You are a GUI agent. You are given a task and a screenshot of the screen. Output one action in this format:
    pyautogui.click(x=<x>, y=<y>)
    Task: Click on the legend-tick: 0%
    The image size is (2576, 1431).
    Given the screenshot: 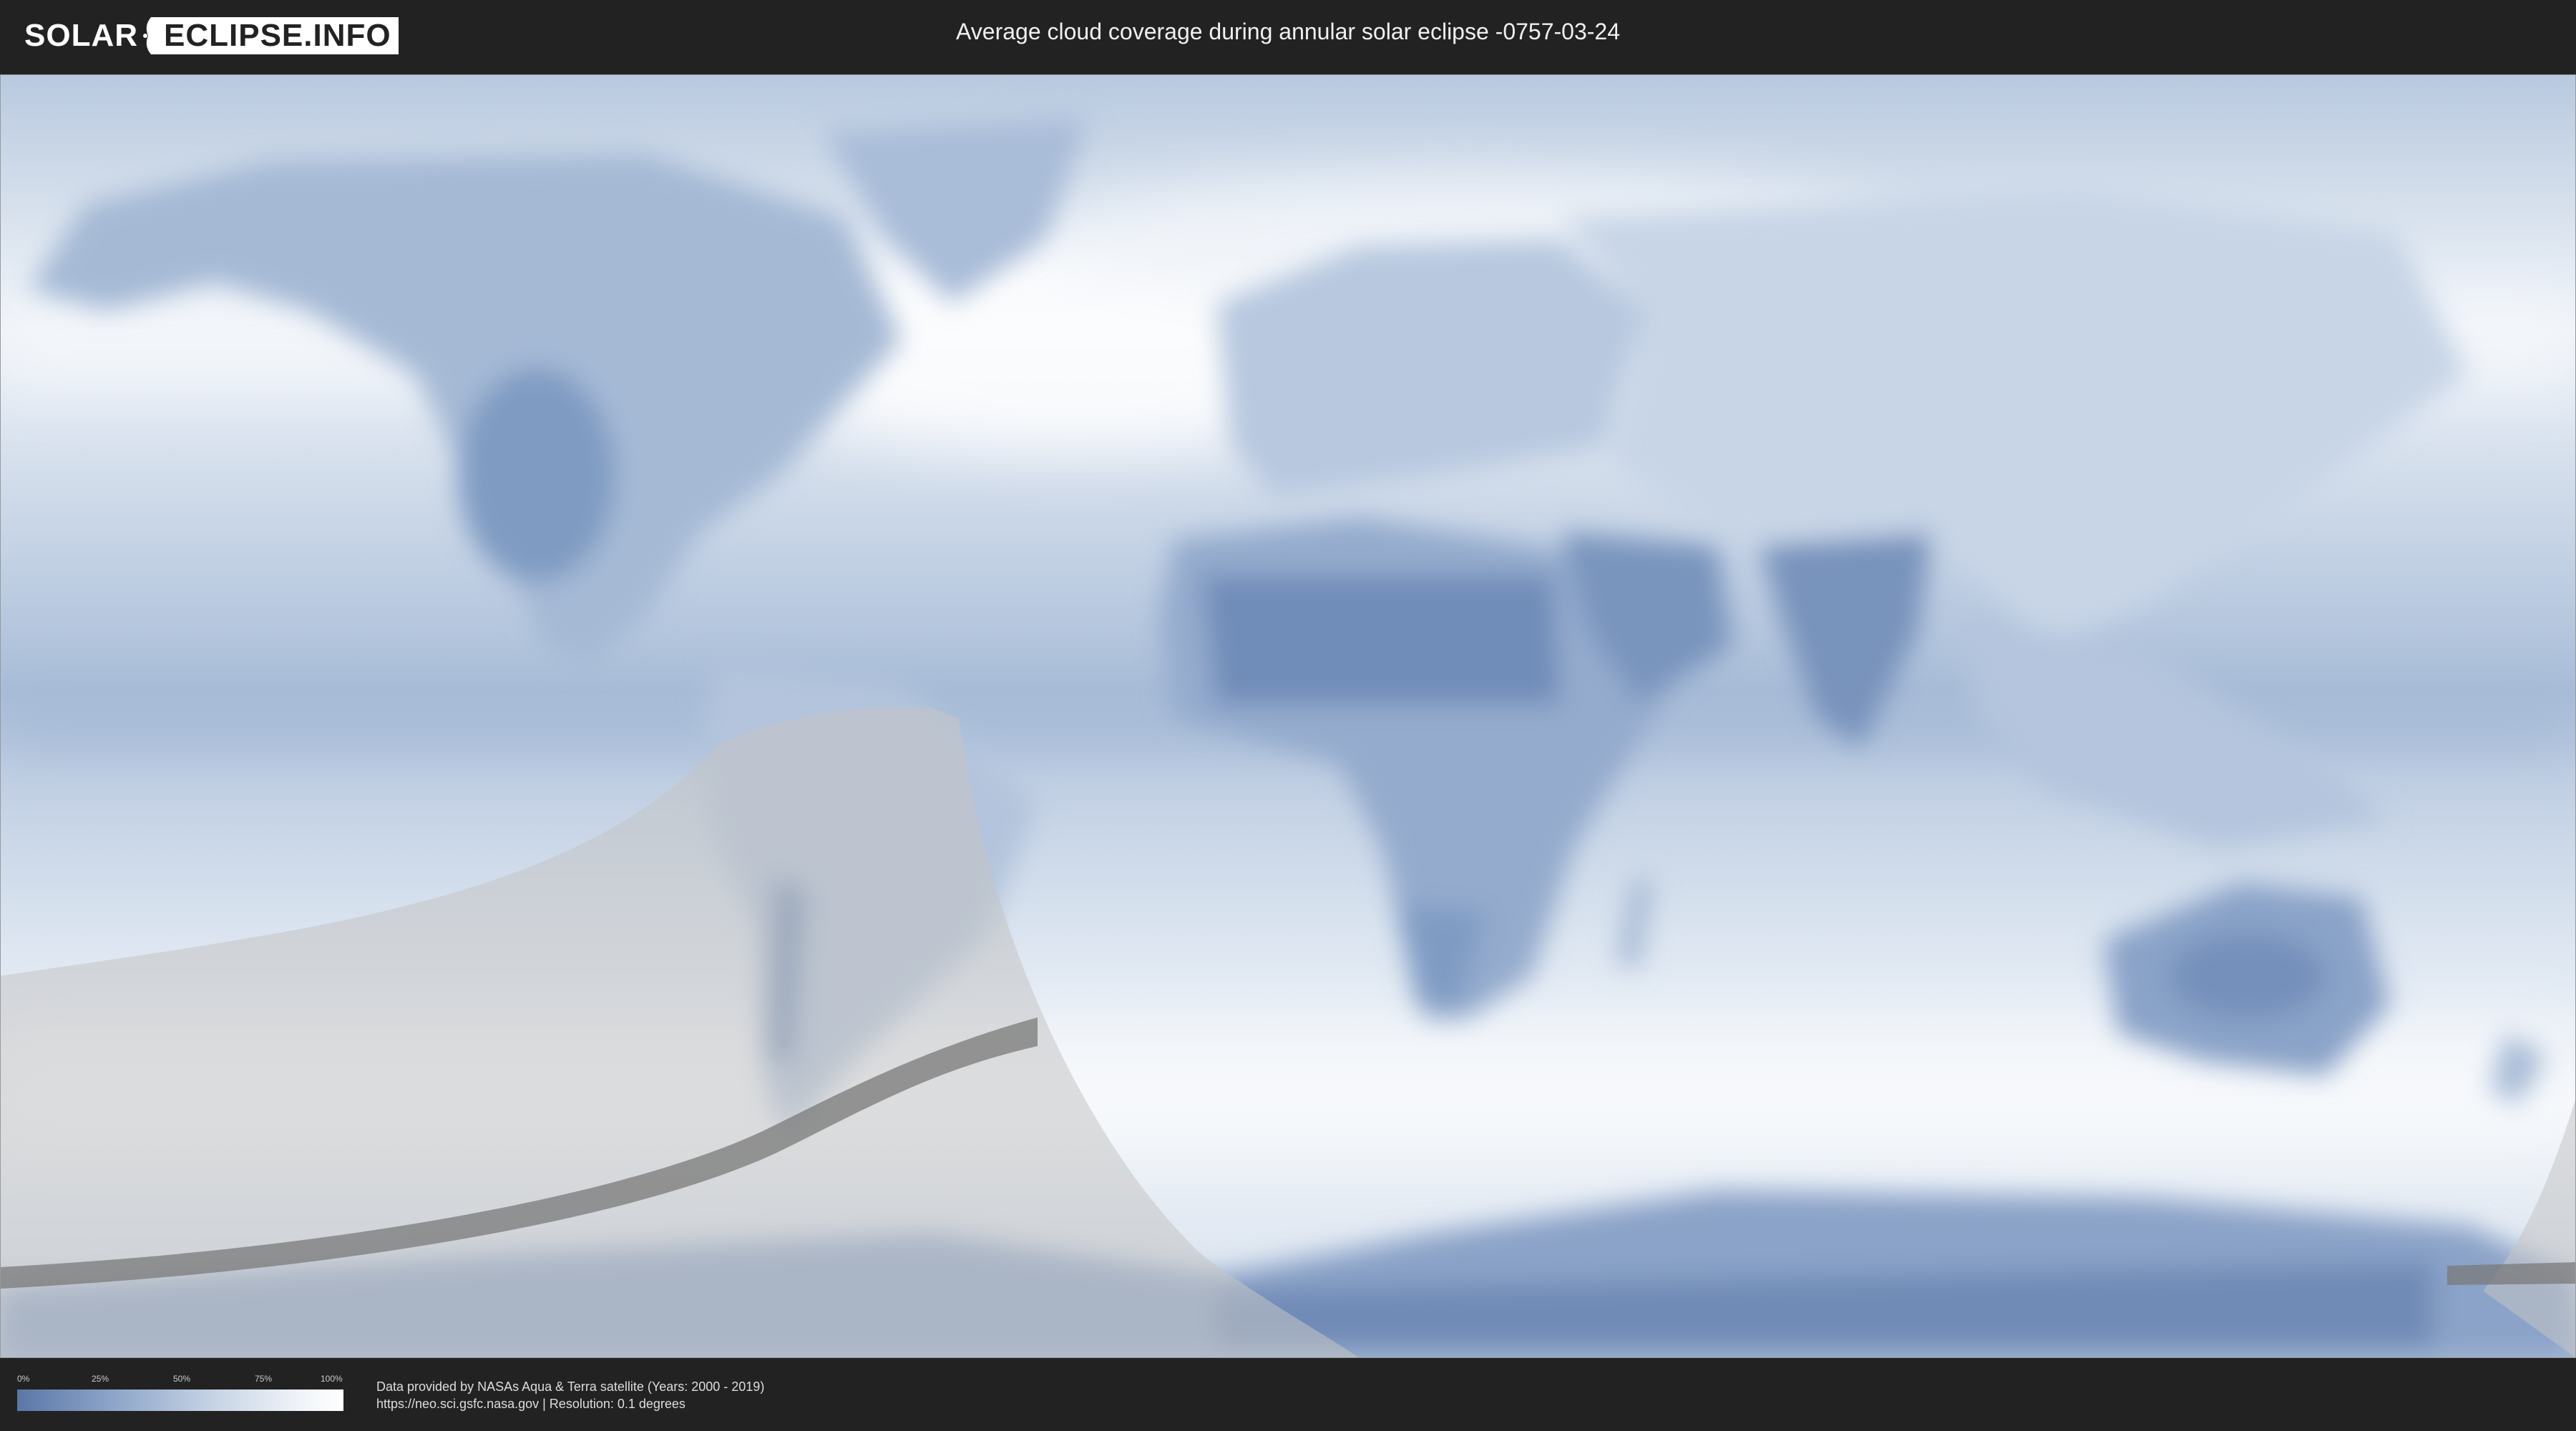 What is the action you would take?
    pyautogui.click(x=23, y=1379)
    